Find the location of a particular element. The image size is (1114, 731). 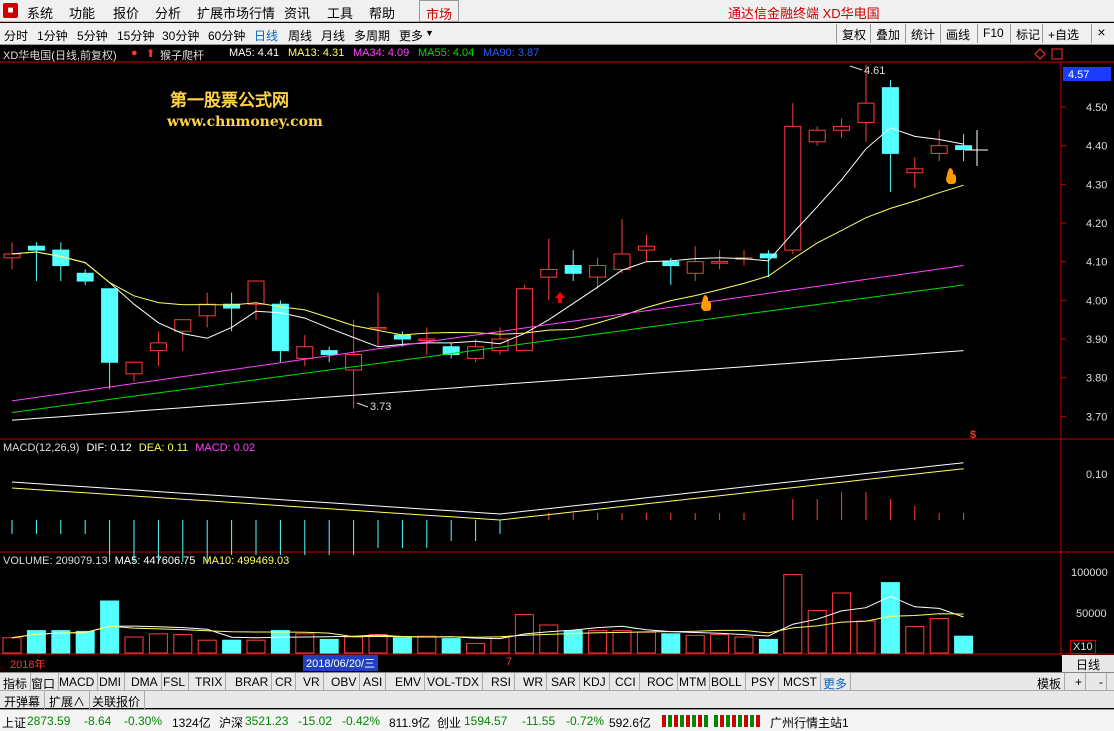

indicator-tab-emv: EMV is located at coordinates (409, 682).